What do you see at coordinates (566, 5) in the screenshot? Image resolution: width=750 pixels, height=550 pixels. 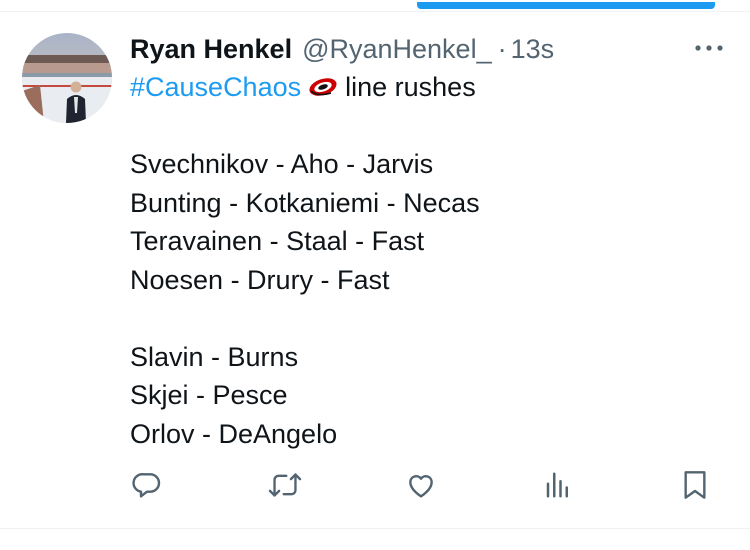 I see `loading-progress-bar` at bounding box center [566, 5].